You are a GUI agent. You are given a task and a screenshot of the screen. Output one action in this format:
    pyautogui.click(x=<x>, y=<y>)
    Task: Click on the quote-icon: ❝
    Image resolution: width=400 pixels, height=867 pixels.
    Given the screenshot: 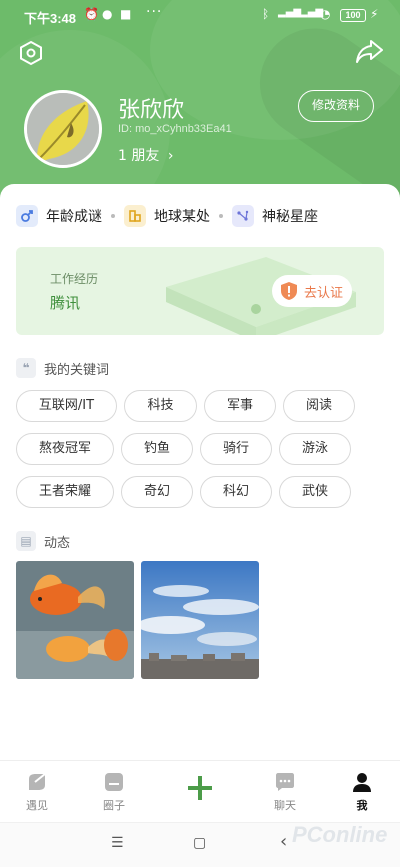 What is the action you would take?
    pyautogui.click(x=26, y=368)
    